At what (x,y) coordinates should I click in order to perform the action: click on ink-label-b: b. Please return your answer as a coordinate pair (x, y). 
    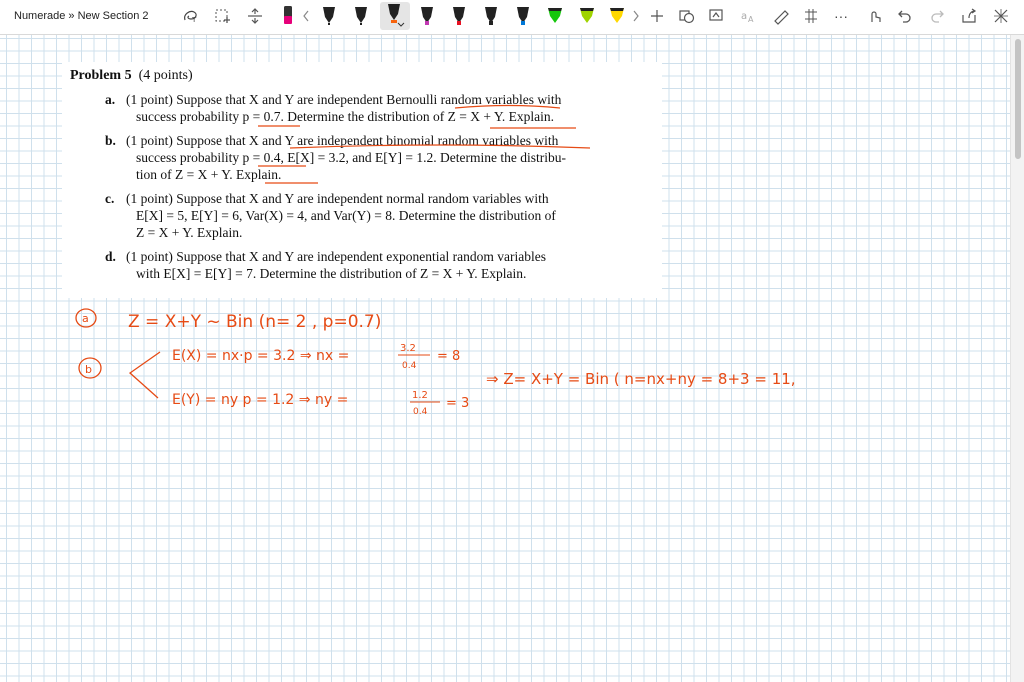
    Looking at the image, I should click on (88, 369).